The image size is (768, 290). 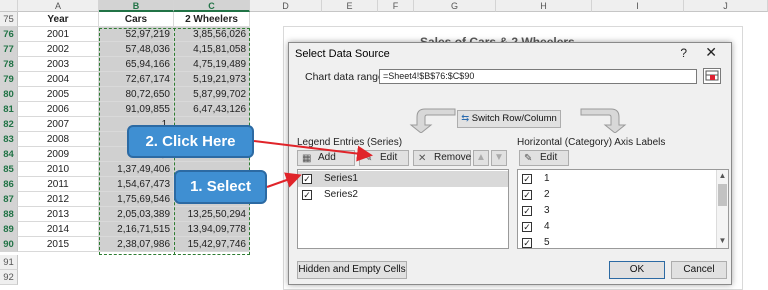 I want to click on row-number: 78, so click(x=9, y=64).